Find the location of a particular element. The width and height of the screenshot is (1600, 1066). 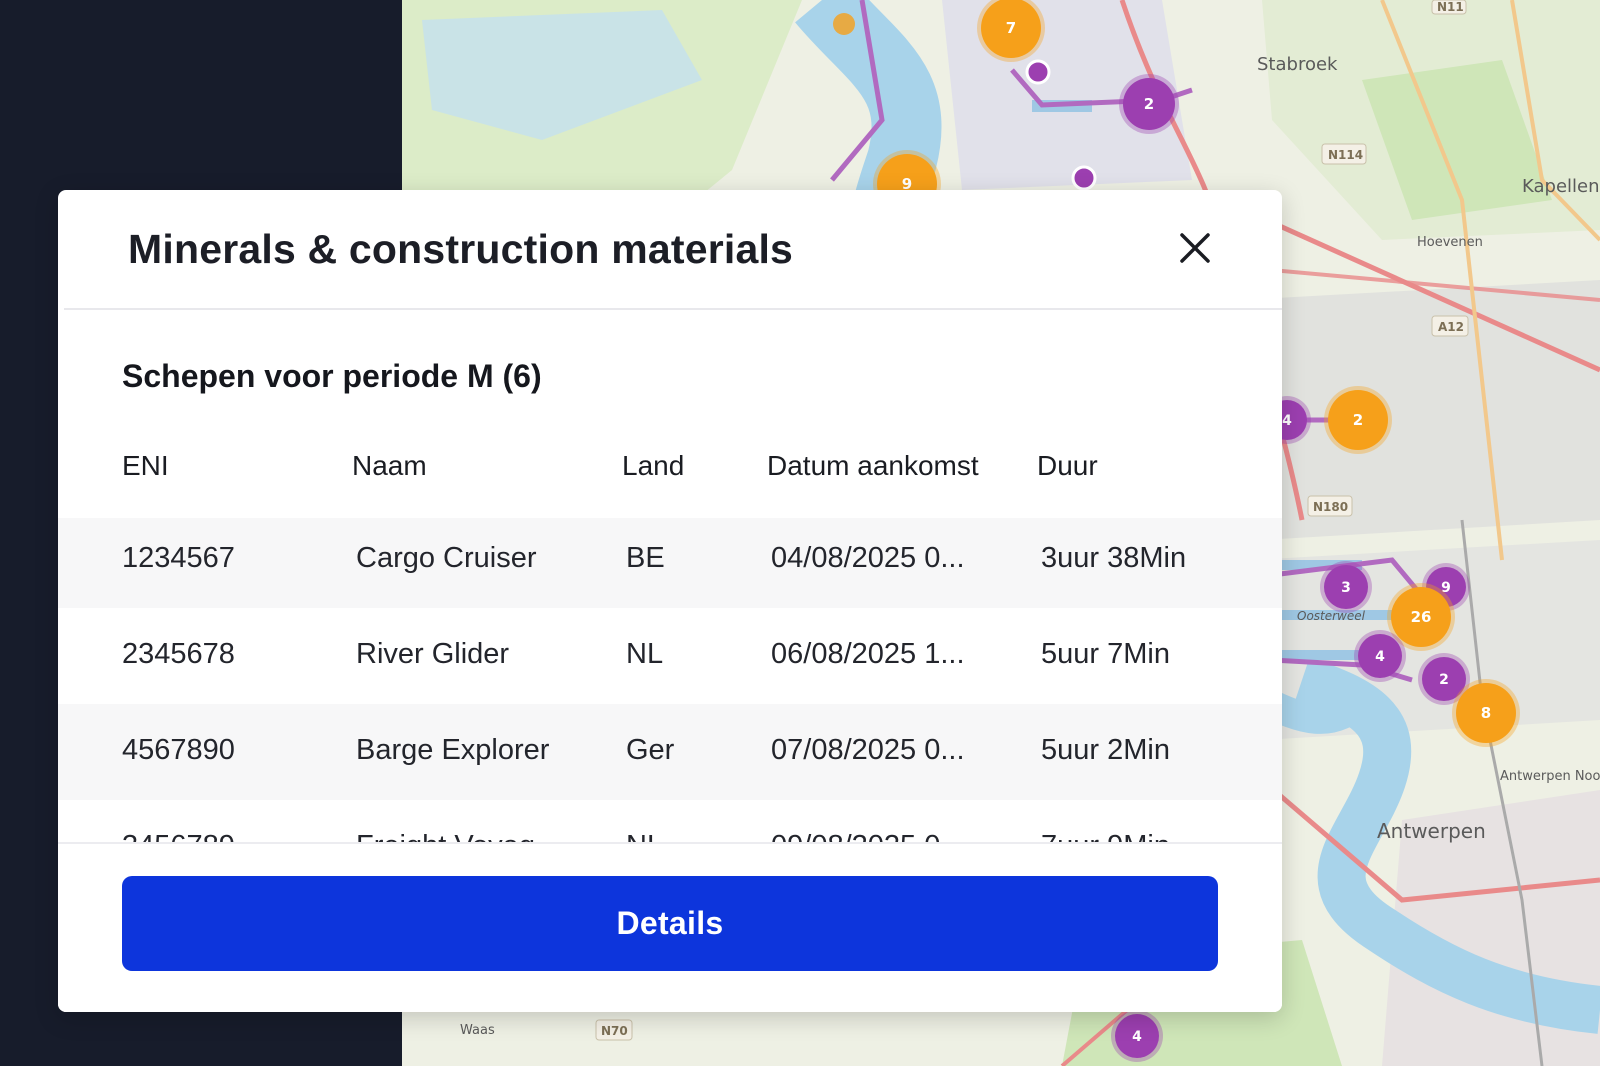

cluster-count: 8 is located at coordinates (1486, 713).